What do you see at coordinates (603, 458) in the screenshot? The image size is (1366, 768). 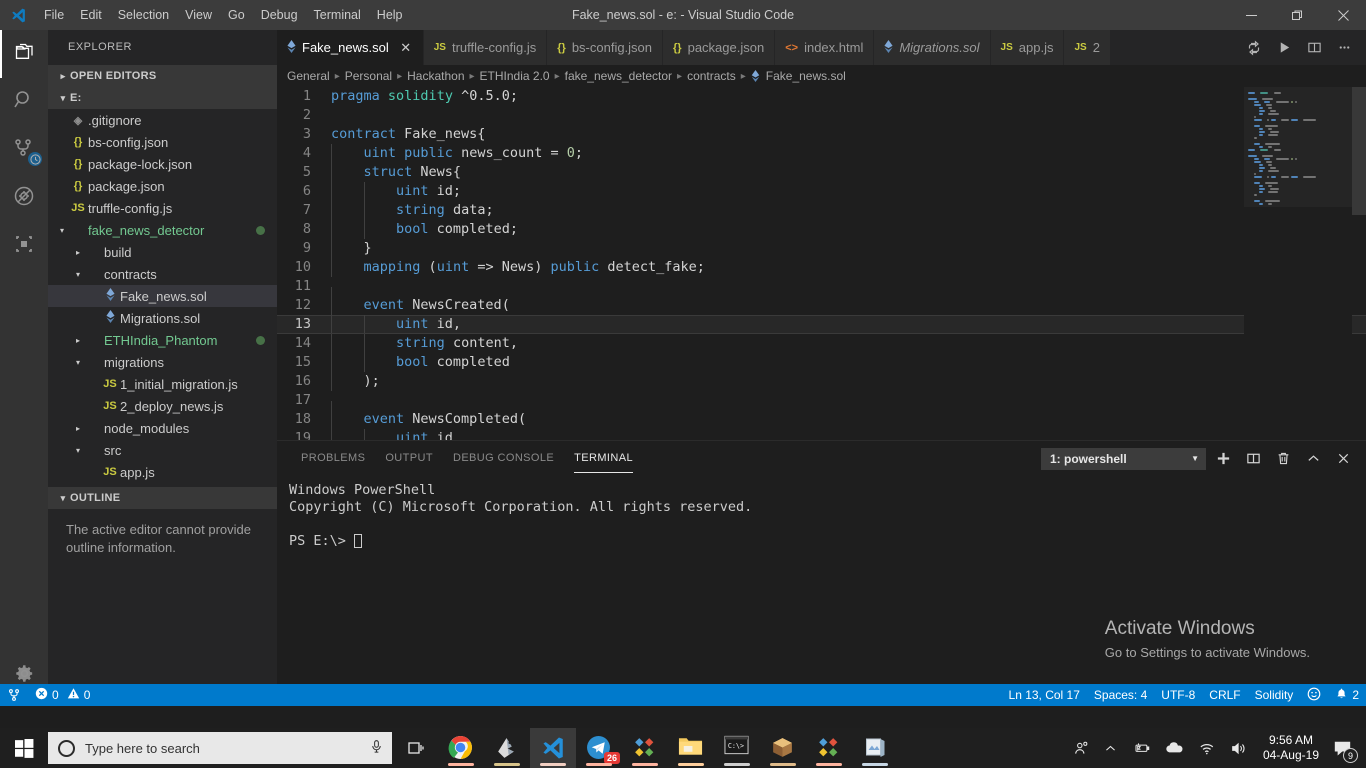 I see `panel-tab-terminal: TERMINAL` at bounding box center [603, 458].